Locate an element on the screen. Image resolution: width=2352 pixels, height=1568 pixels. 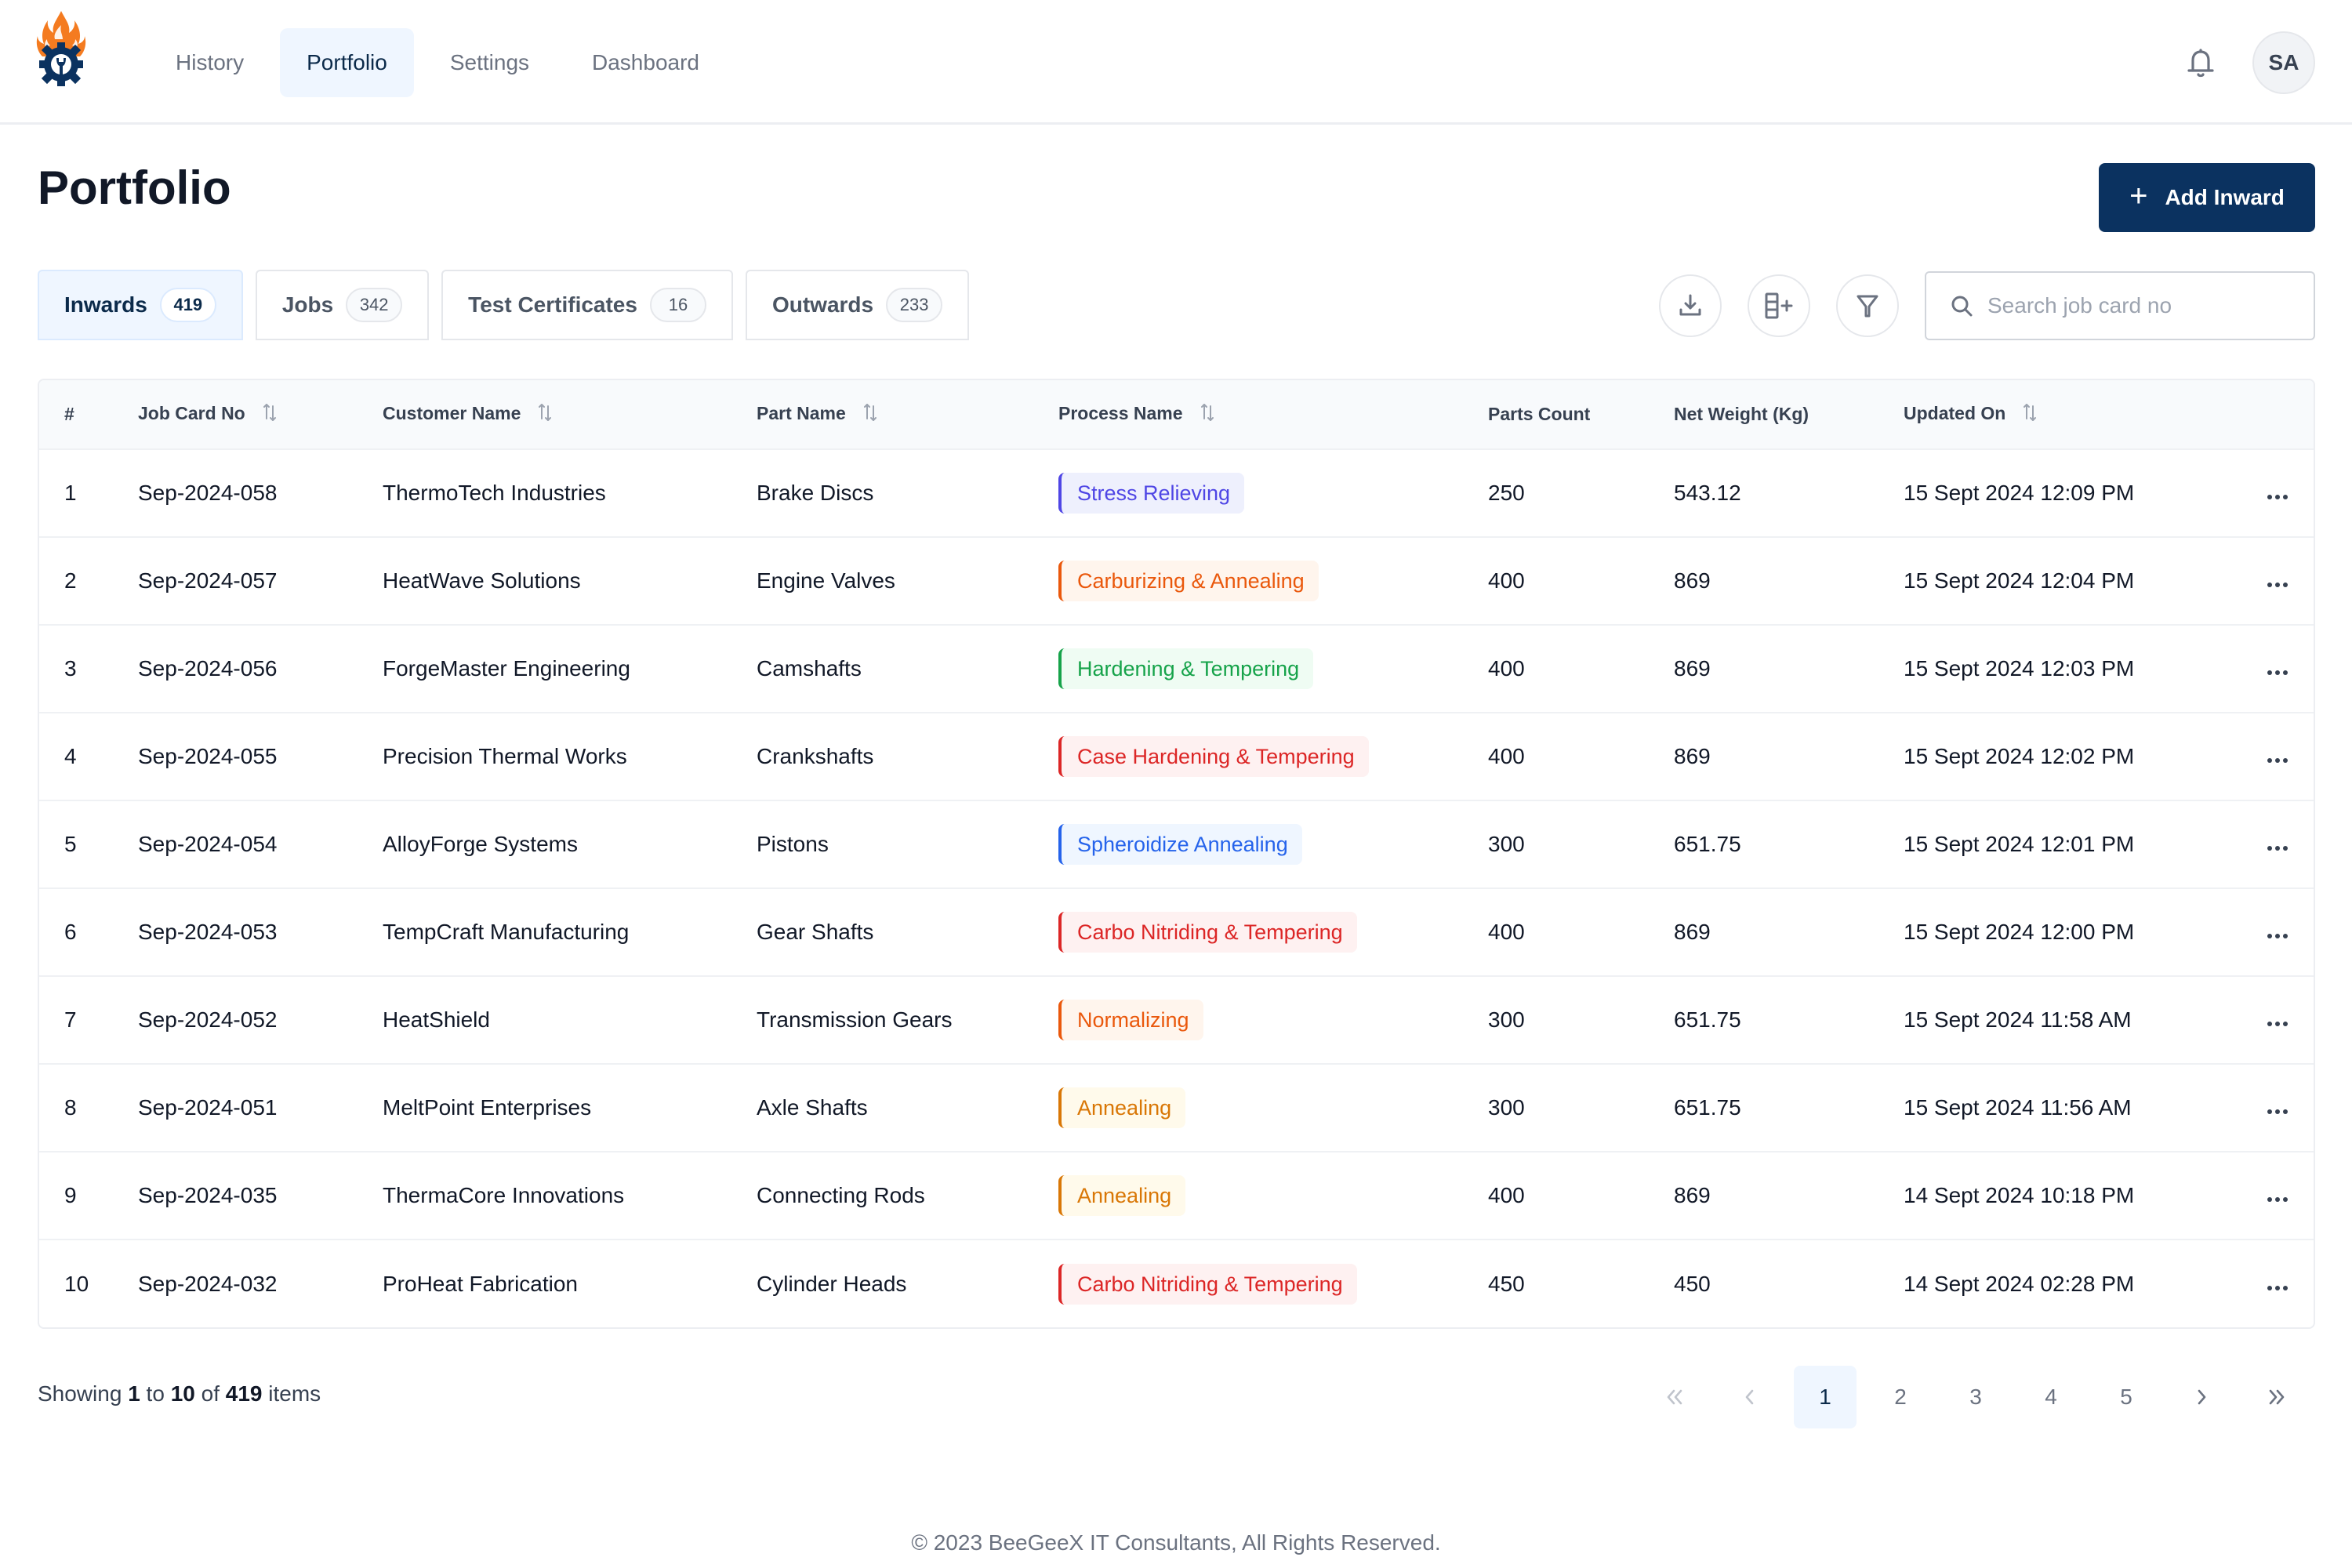
app-logo-icon is located at coordinates (61, 47).